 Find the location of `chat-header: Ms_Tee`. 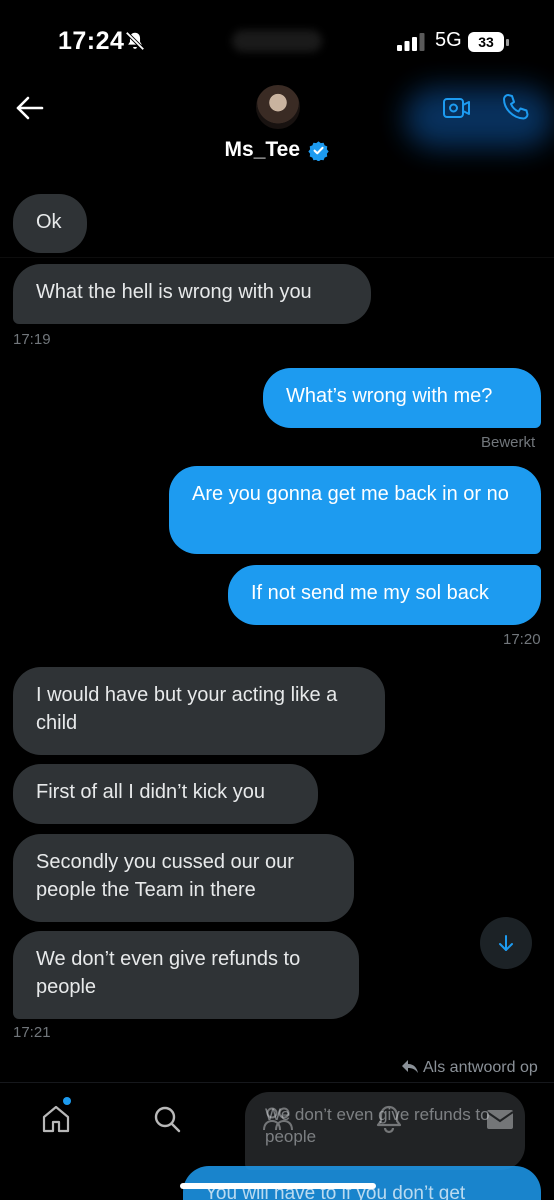

chat-header: Ms_Tee is located at coordinates (277, 169).